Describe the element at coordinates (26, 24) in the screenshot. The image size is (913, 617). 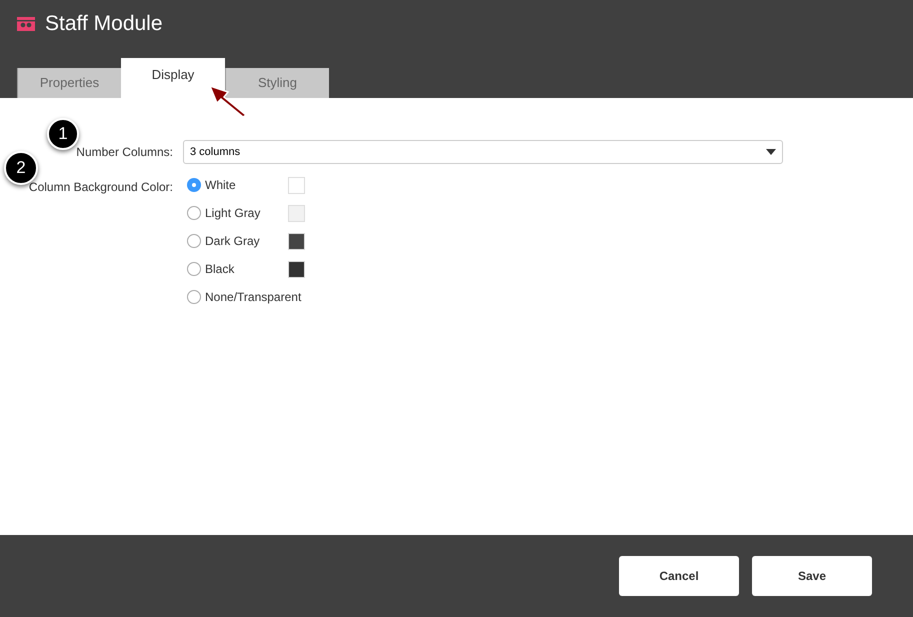
I see `module-logo-icon` at that location.